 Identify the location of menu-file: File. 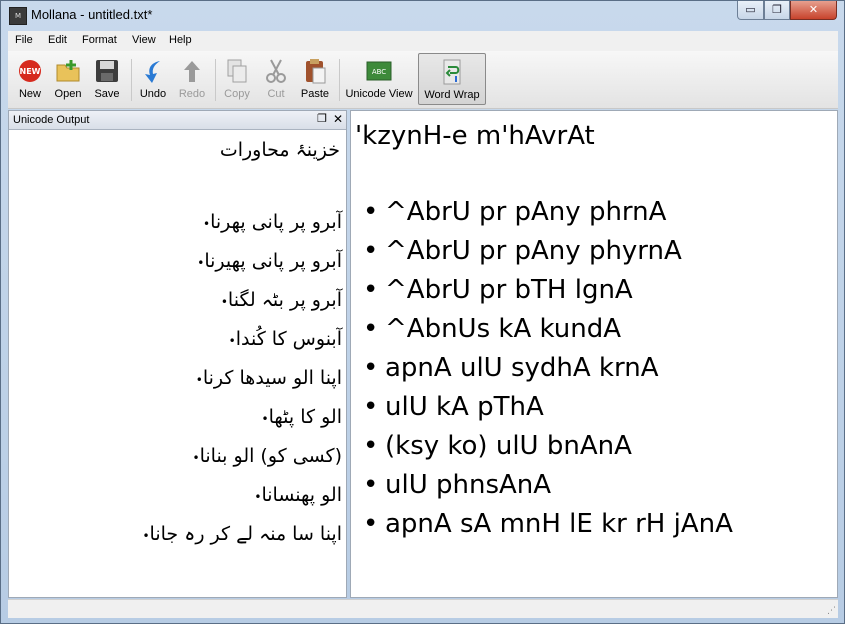
(24, 40).